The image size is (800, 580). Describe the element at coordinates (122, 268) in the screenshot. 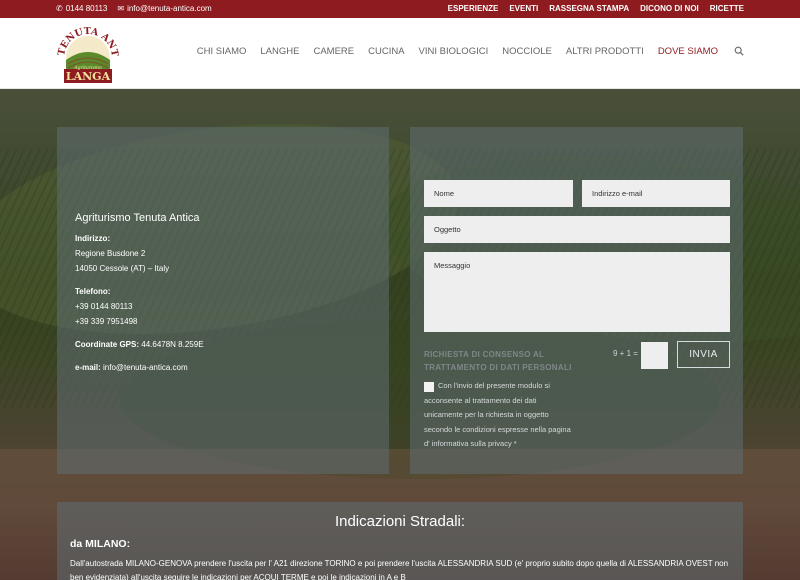

I see `address-line-2: 14050 Cessole (AT) – Italy` at that location.